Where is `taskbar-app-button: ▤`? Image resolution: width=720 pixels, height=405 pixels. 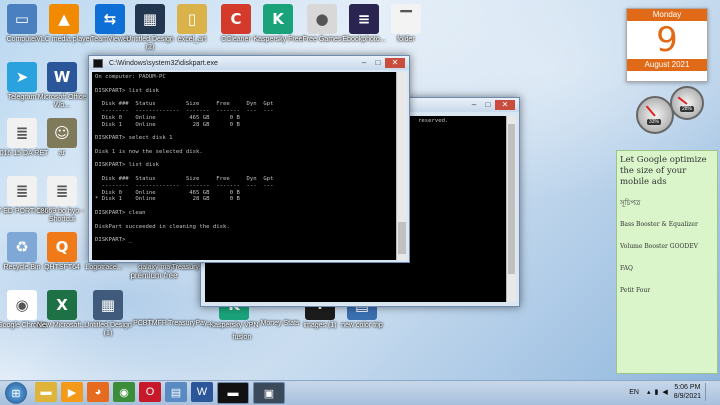 taskbar-app-button: ▤ is located at coordinates (176, 392).